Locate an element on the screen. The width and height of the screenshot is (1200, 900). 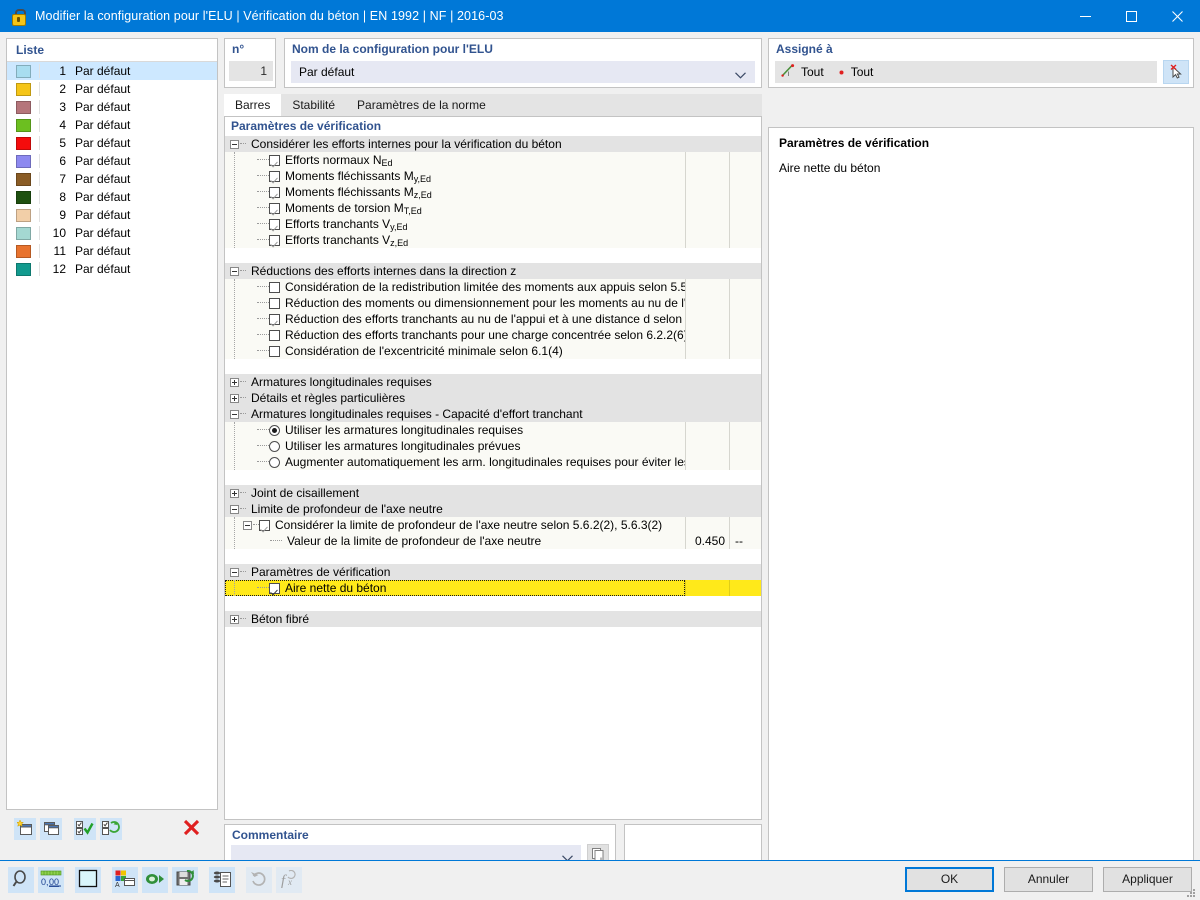
maximize-icon is located at coordinates (1131, 16).